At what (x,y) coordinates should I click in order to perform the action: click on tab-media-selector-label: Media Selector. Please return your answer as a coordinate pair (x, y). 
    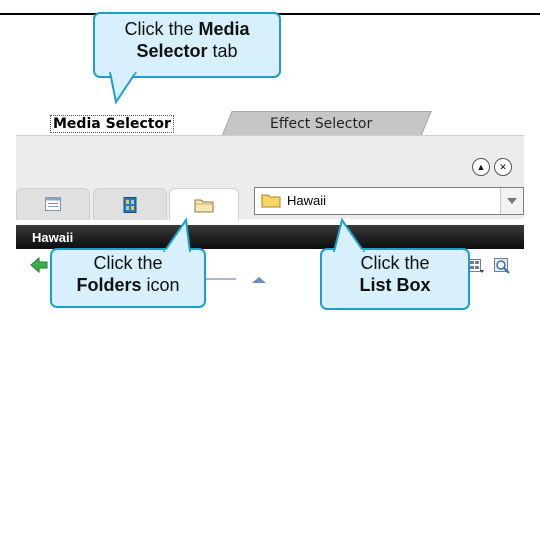
    Looking at the image, I should click on (112, 124).